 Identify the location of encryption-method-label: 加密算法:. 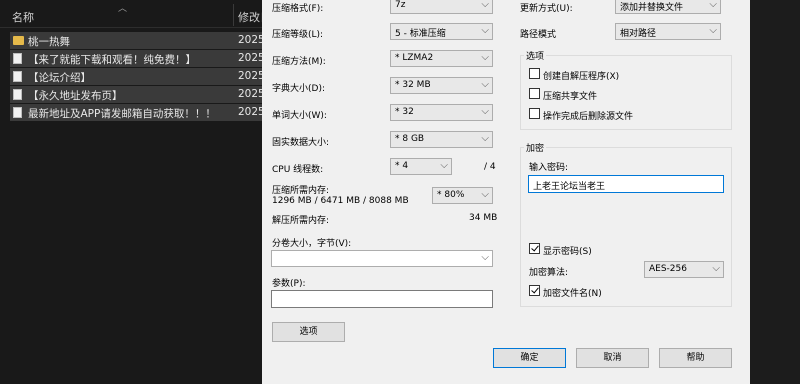
(549, 273).